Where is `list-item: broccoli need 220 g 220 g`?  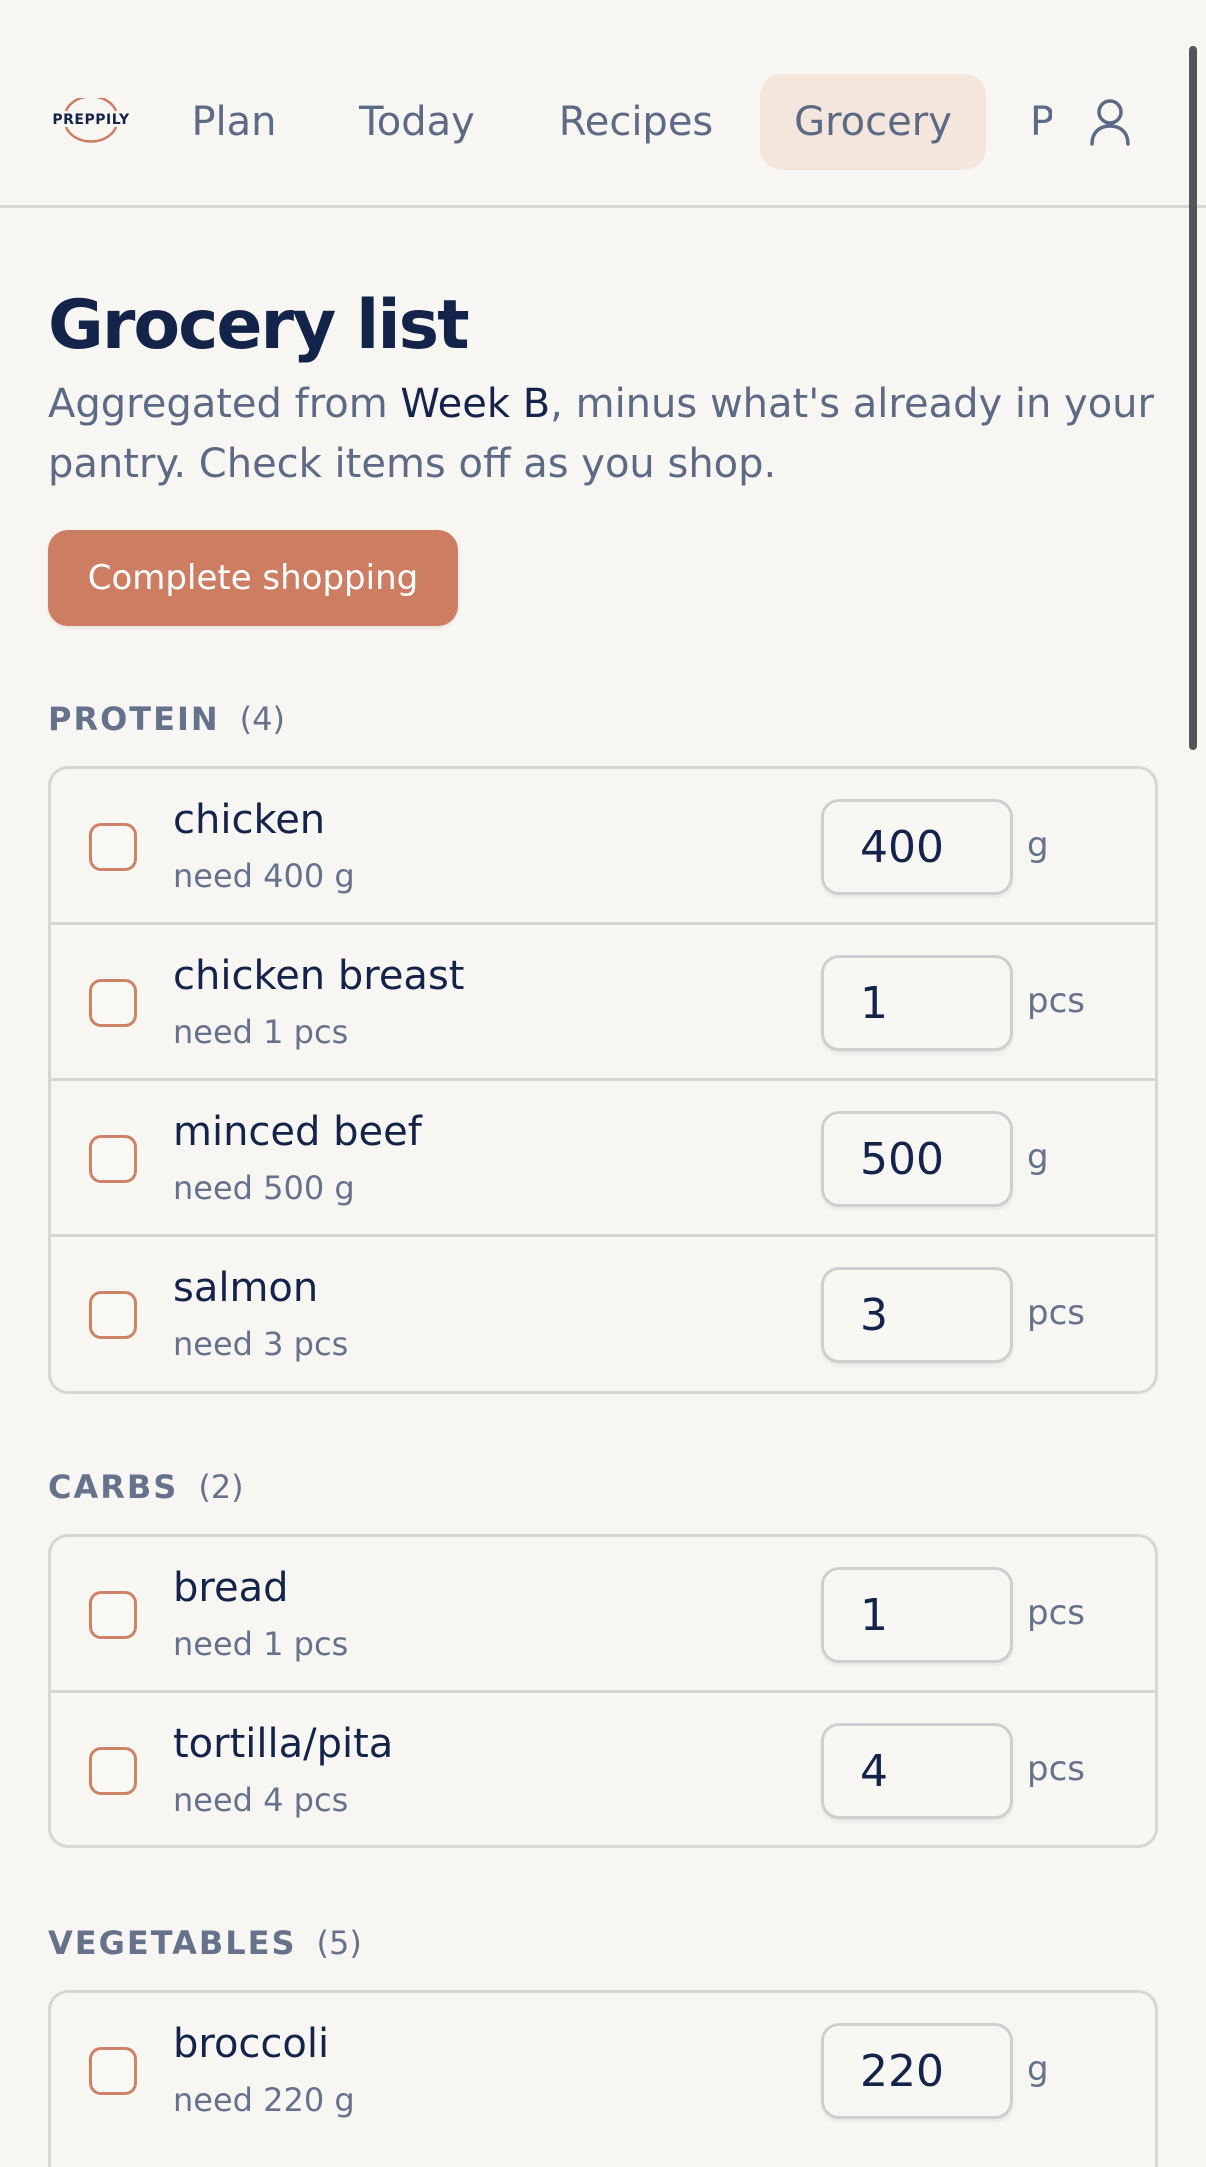
list-item: broccoli need 220 g 220 g is located at coordinates (603, 2071).